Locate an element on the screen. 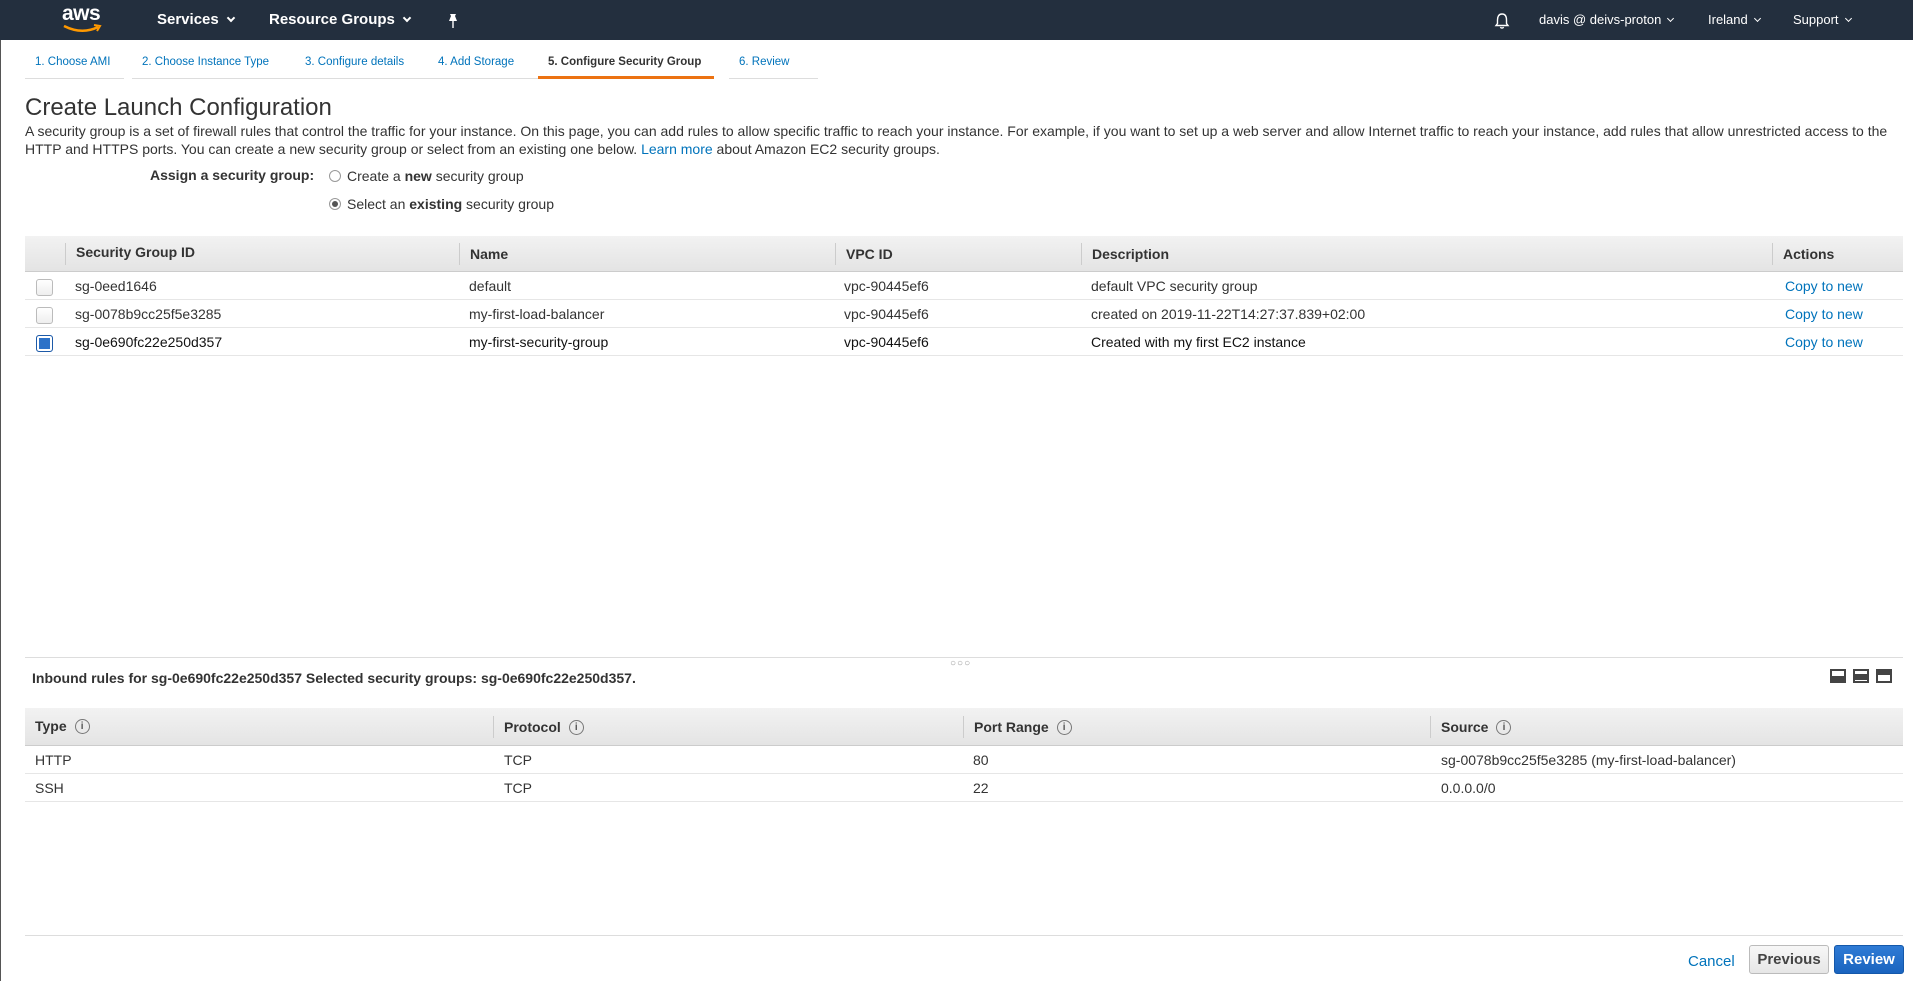 This screenshot has width=1913, height=981. cell-description: created on 2019-11-22T14:27:37.839+02:00 is located at coordinates (1228, 314).